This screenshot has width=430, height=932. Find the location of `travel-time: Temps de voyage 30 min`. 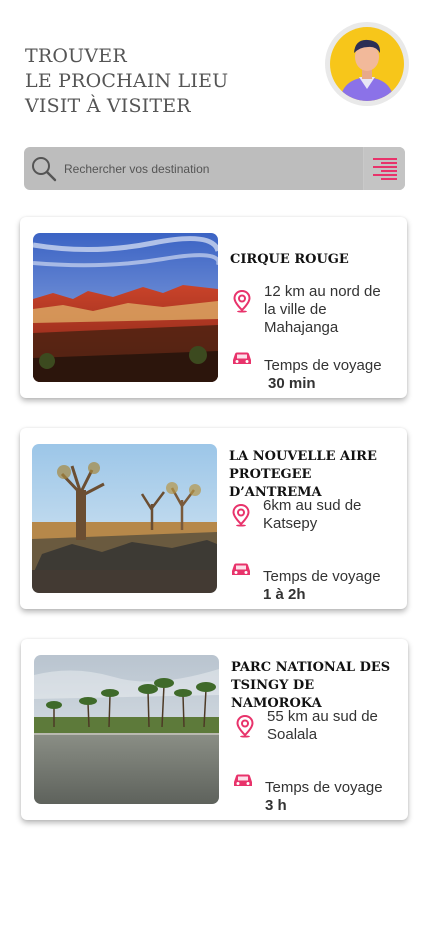

travel-time: Temps de voyage 30 min is located at coordinates (306, 375).